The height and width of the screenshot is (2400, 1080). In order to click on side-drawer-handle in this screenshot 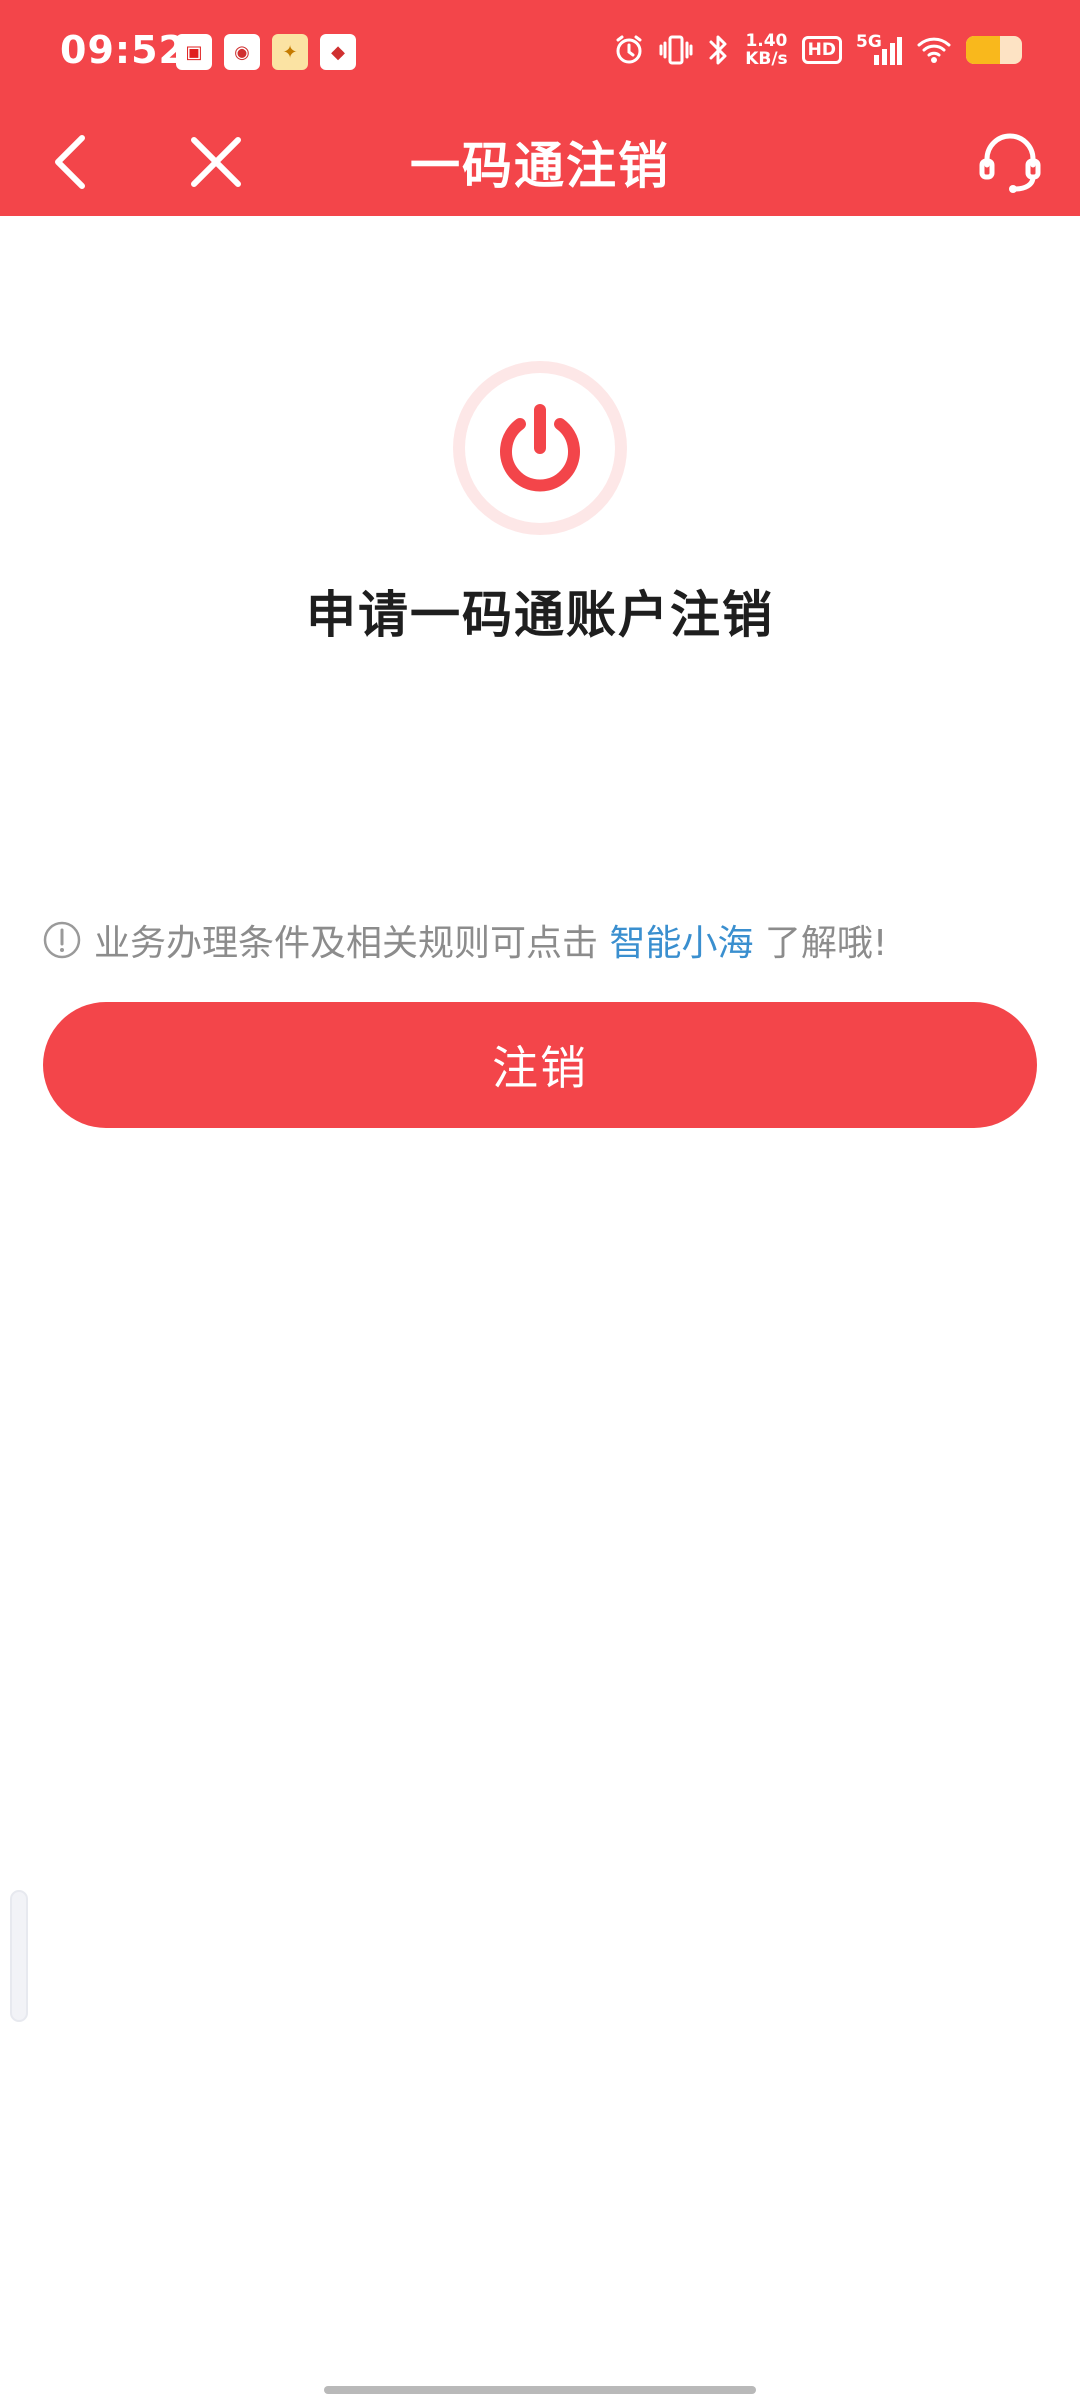, I will do `click(19, 1956)`.